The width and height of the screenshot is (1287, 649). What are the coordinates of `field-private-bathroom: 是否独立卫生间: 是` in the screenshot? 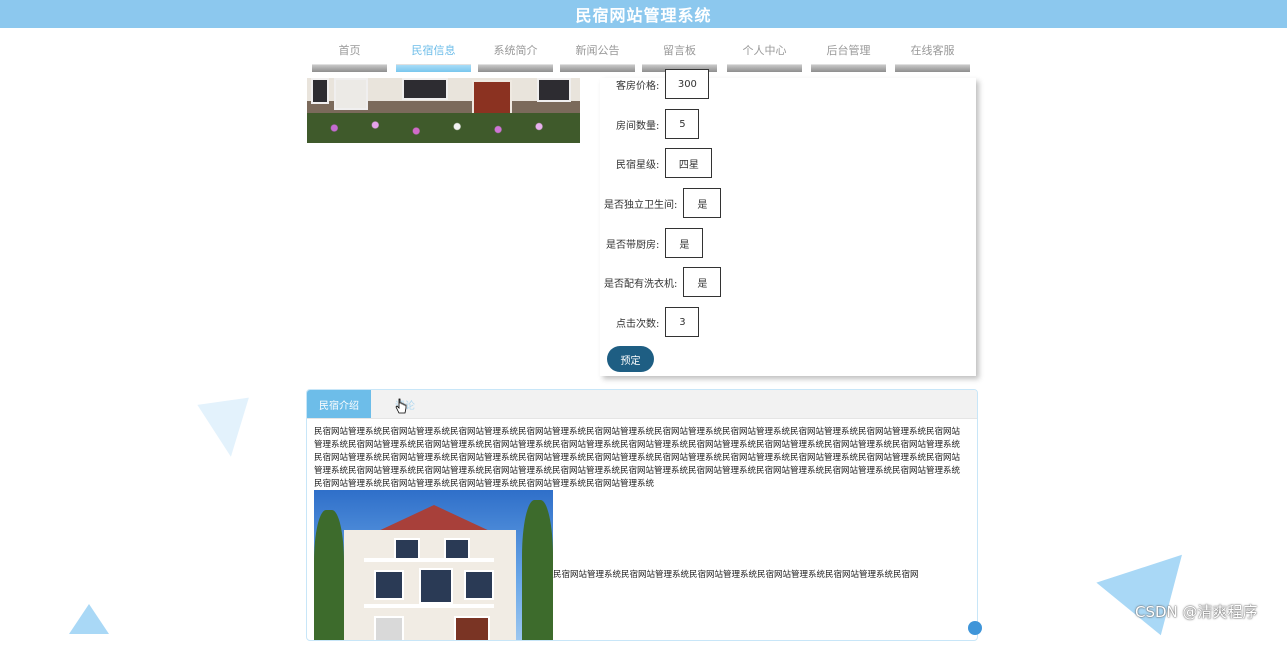 It's located at (663, 203).